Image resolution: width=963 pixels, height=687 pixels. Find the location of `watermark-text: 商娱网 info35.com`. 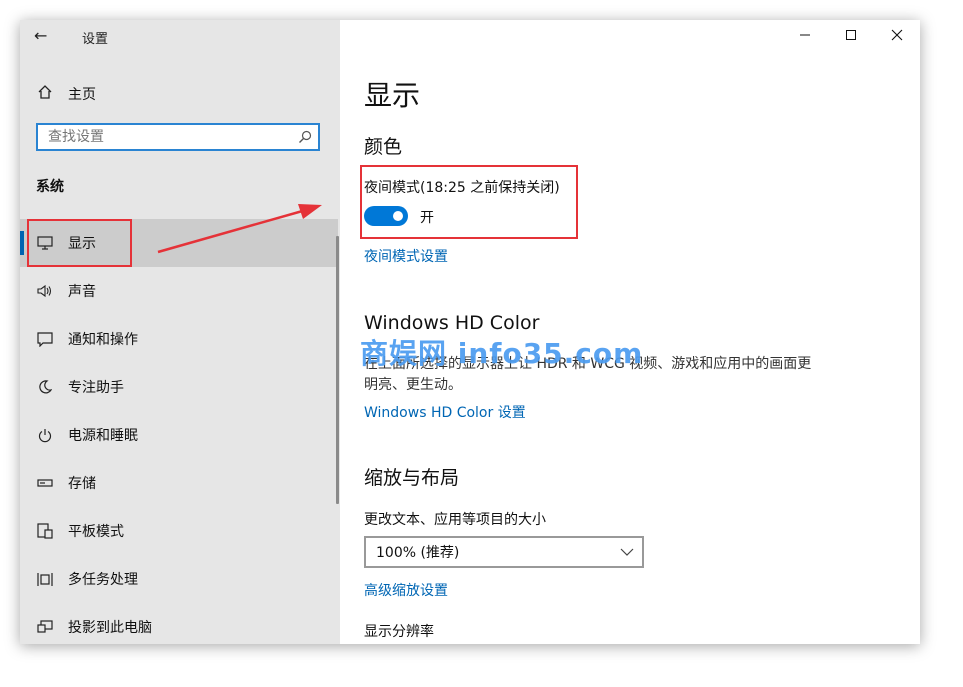

watermark-text: 商娱网 info35.com is located at coordinates (502, 353).